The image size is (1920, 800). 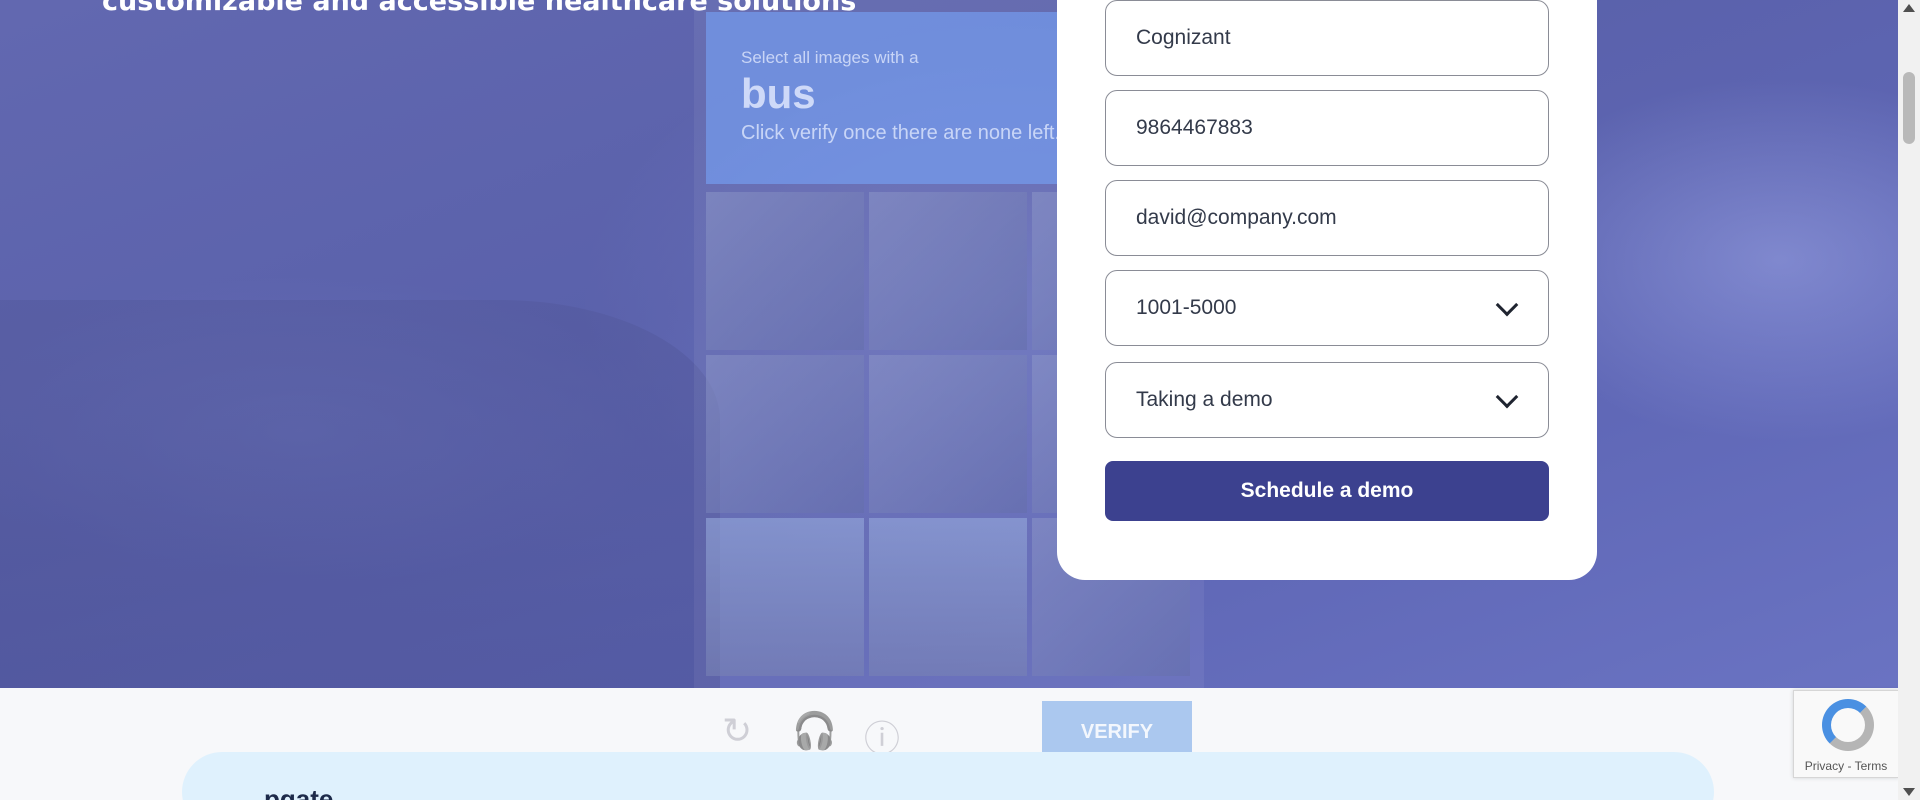 I want to click on captcha-instruction: Click verify once there are none left., so click(x=901, y=133).